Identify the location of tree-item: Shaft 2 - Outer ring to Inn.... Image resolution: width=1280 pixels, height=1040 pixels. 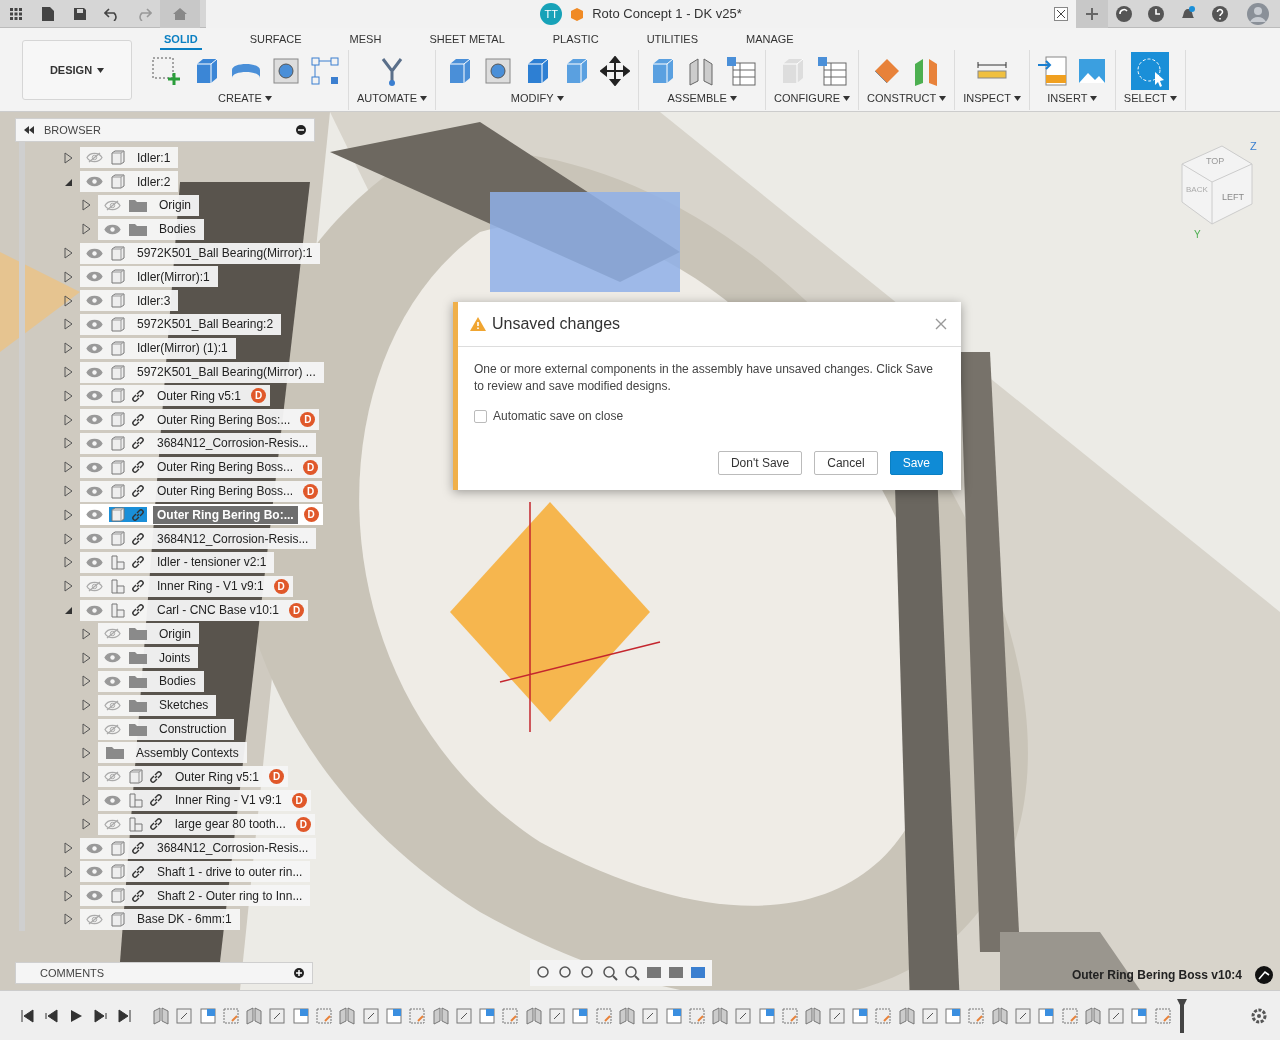
(195, 896).